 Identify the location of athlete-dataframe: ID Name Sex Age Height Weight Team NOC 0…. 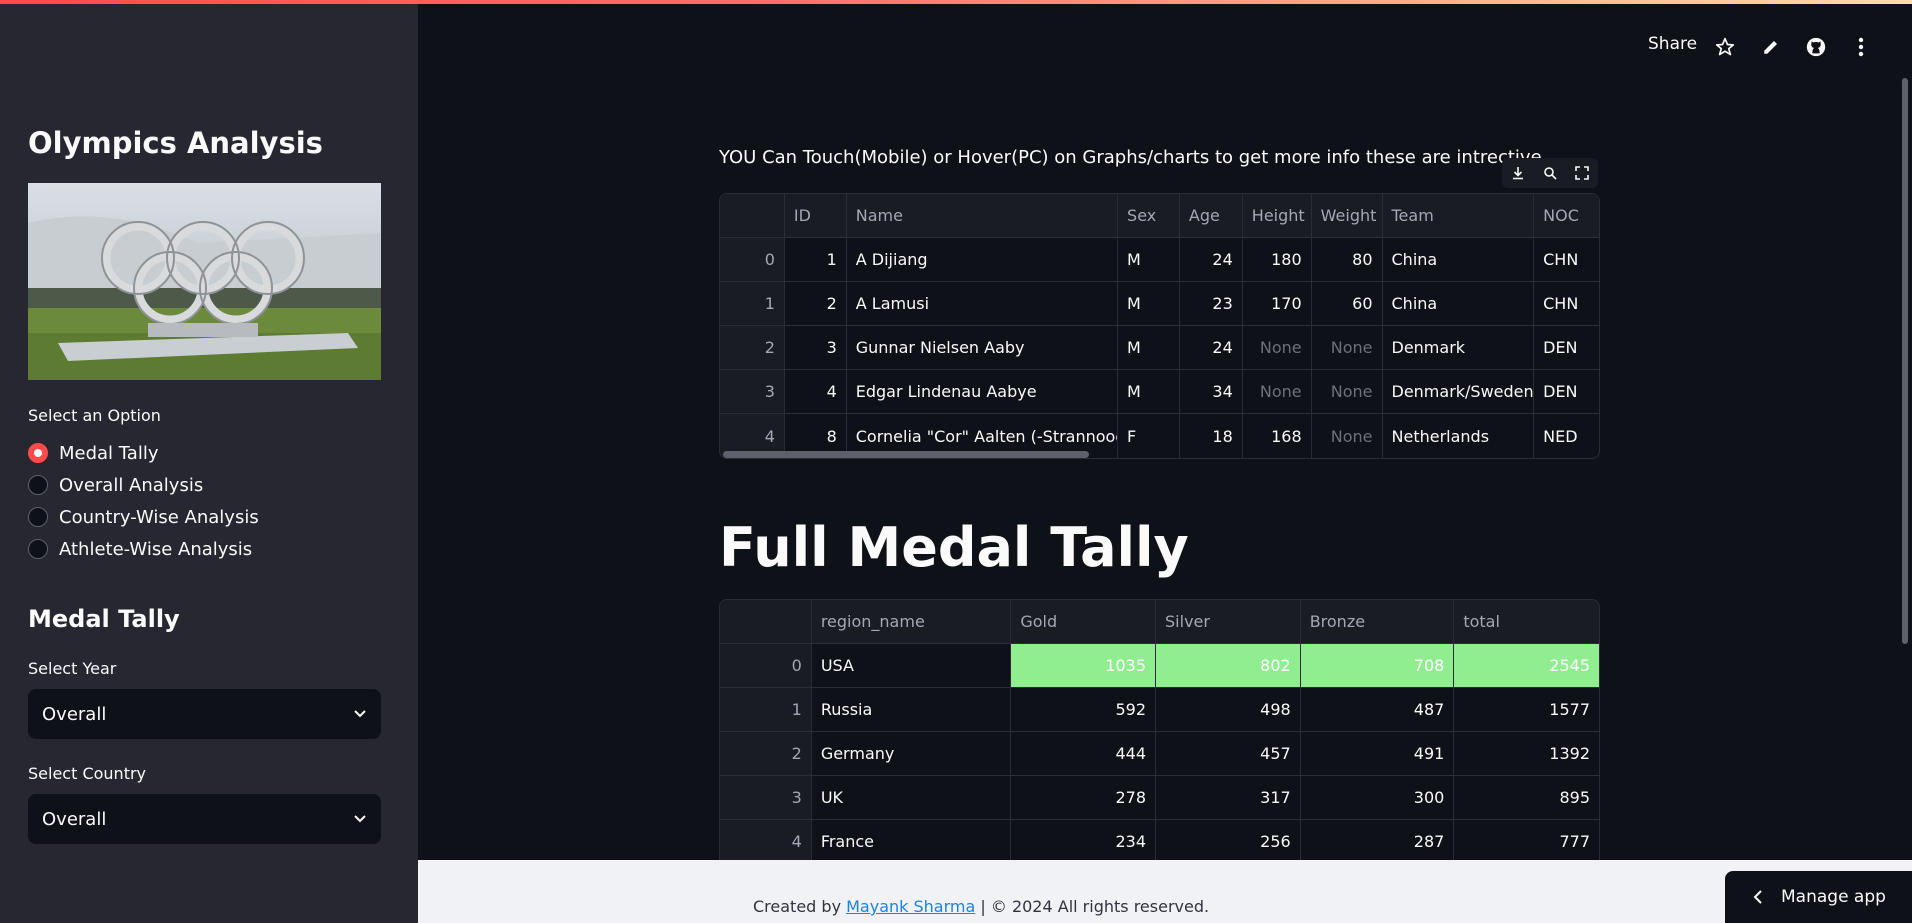
(1159, 326).